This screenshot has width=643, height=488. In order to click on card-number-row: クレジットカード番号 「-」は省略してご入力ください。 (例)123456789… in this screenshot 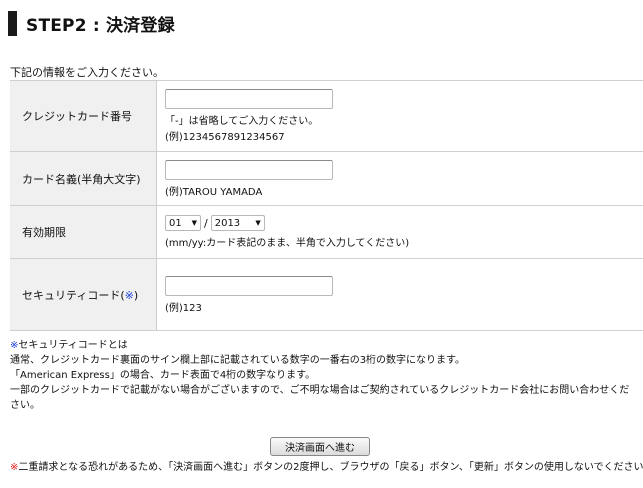, I will do `click(326, 116)`.